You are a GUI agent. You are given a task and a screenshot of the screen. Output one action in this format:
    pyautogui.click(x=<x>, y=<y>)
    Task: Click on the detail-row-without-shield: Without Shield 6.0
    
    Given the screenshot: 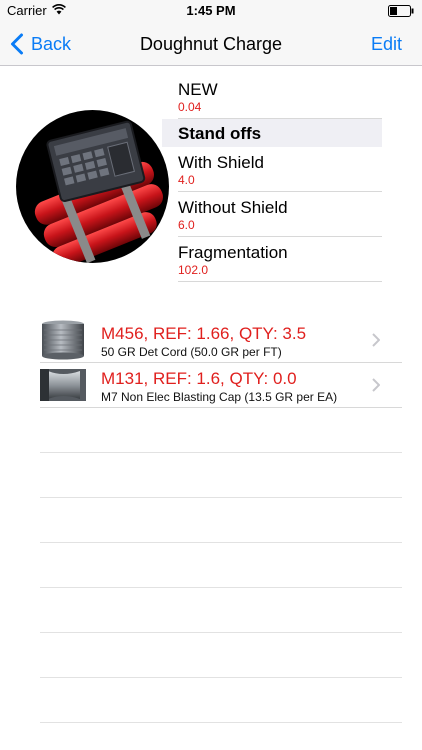 What is the action you would take?
    pyautogui.click(x=280, y=214)
    